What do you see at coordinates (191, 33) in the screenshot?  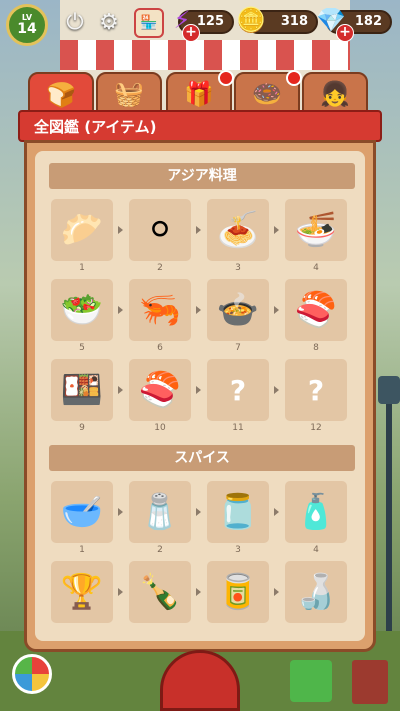 I see `add-energy-button: +` at bounding box center [191, 33].